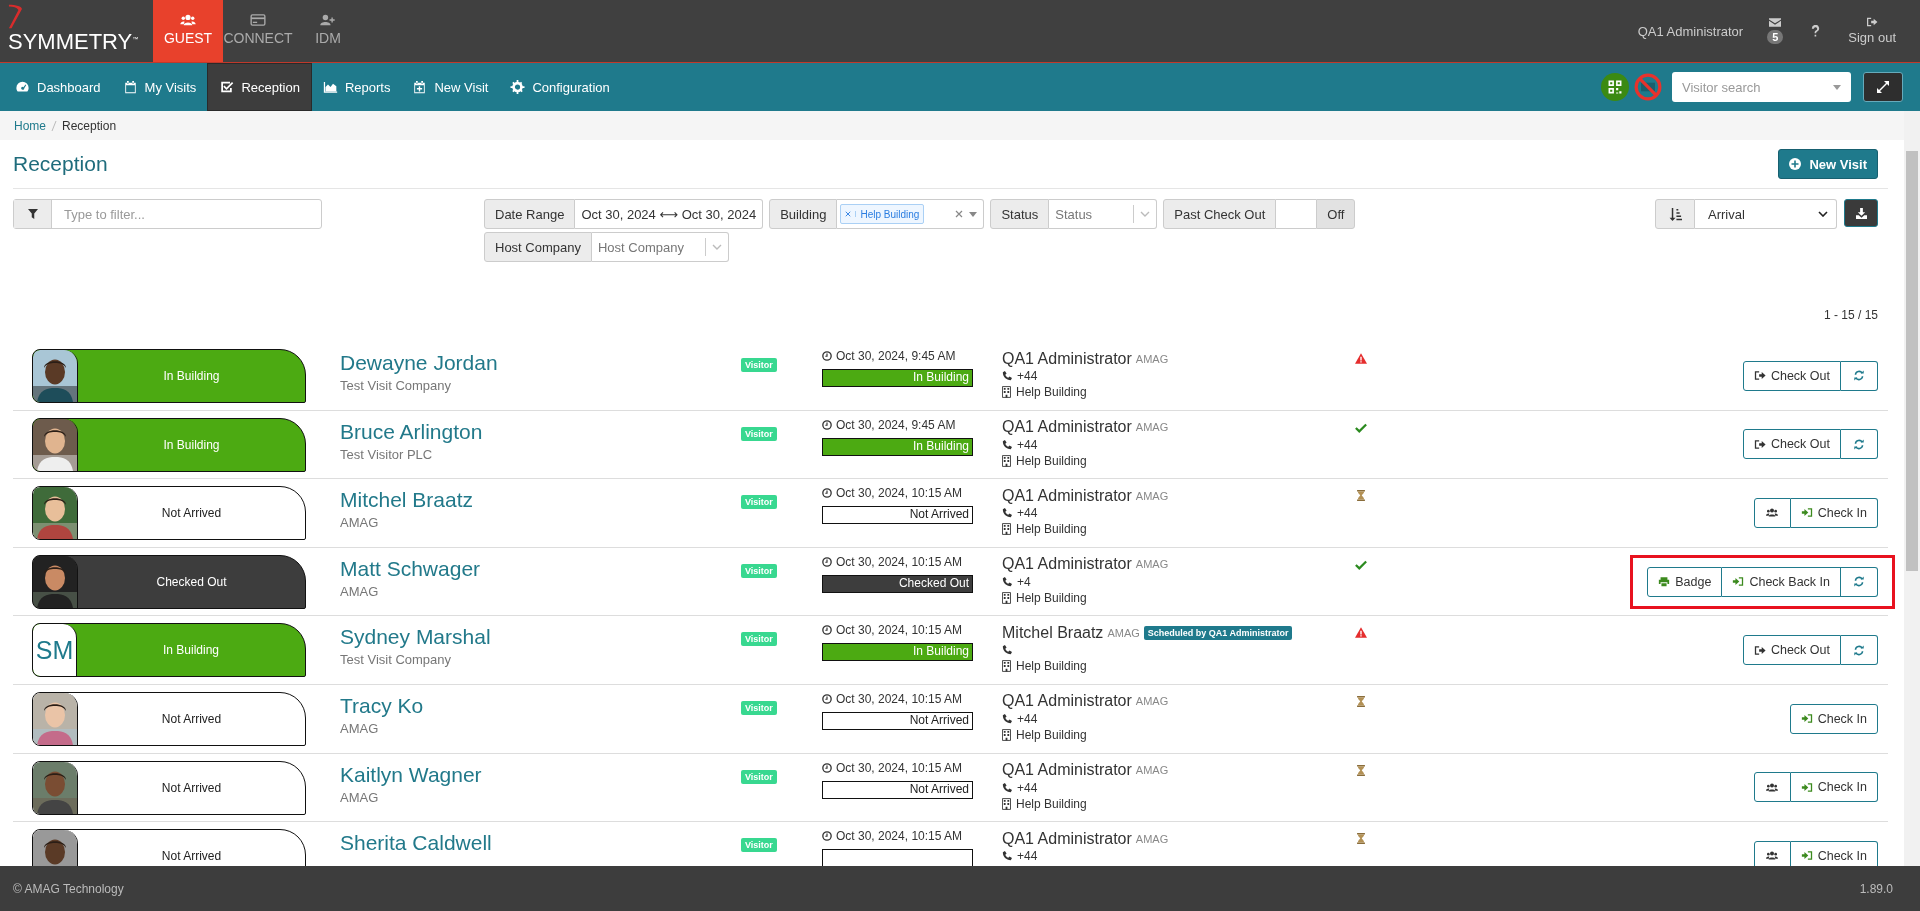 This screenshot has width=1920, height=911. What do you see at coordinates (1051, 460) in the screenshot?
I see `building-name: Help Building` at bounding box center [1051, 460].